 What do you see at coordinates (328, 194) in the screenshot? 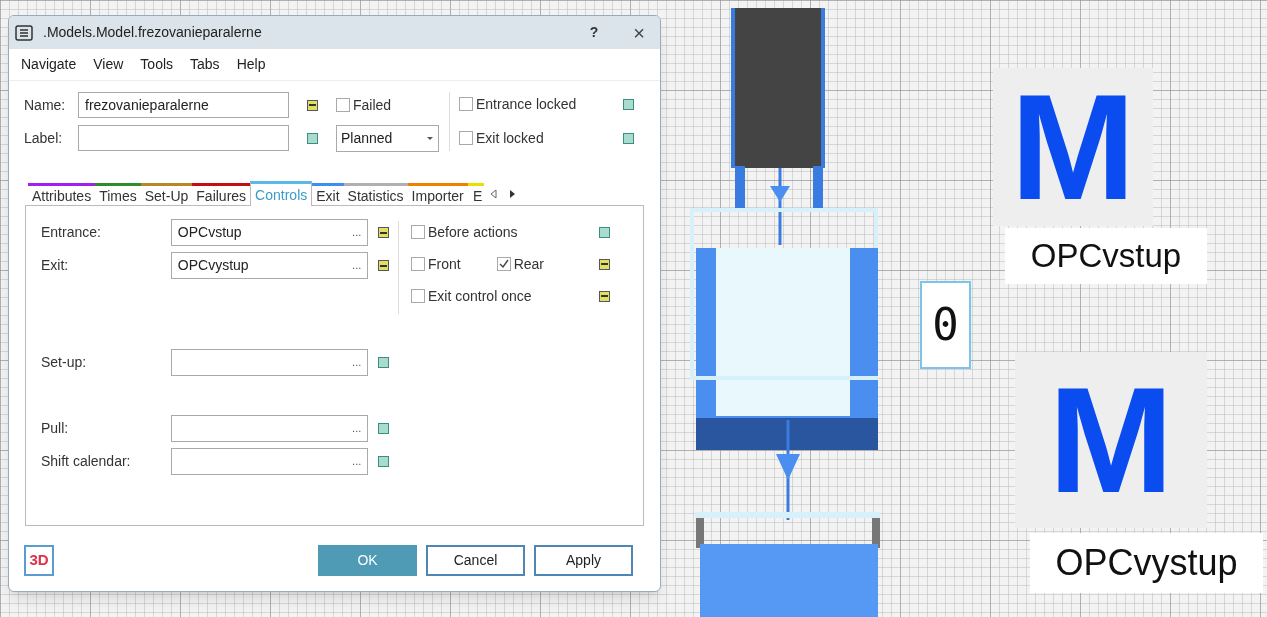
I see `tab: Exit` at bounding box center [328, 194].